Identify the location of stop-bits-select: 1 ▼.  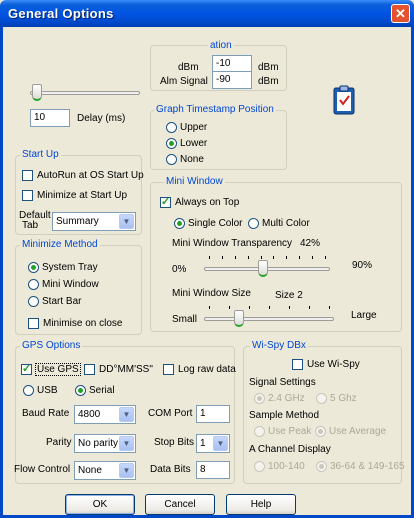
(213, 443).